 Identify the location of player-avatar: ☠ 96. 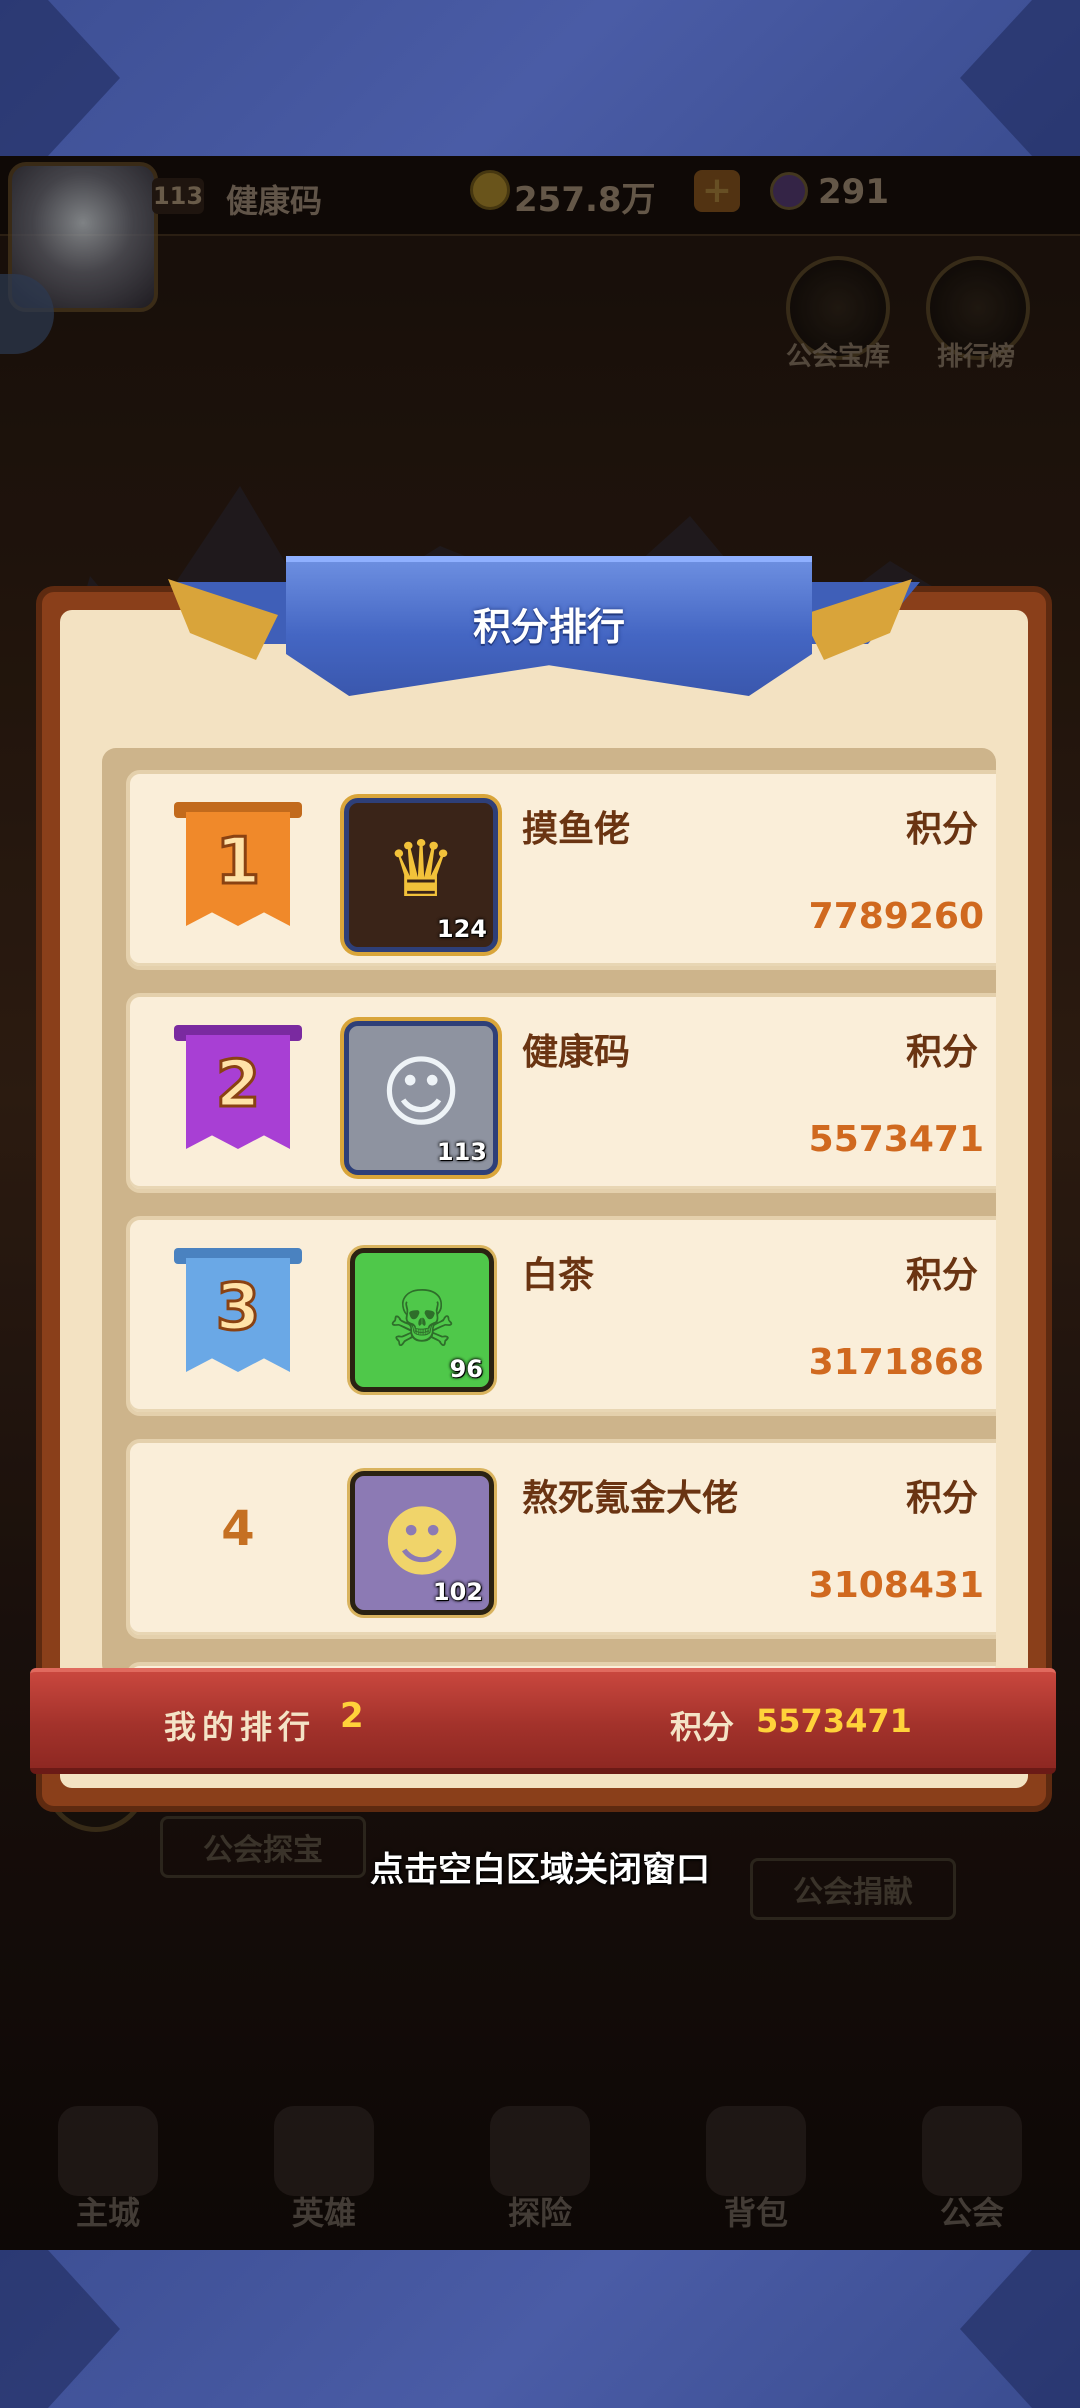
(422, 1320).